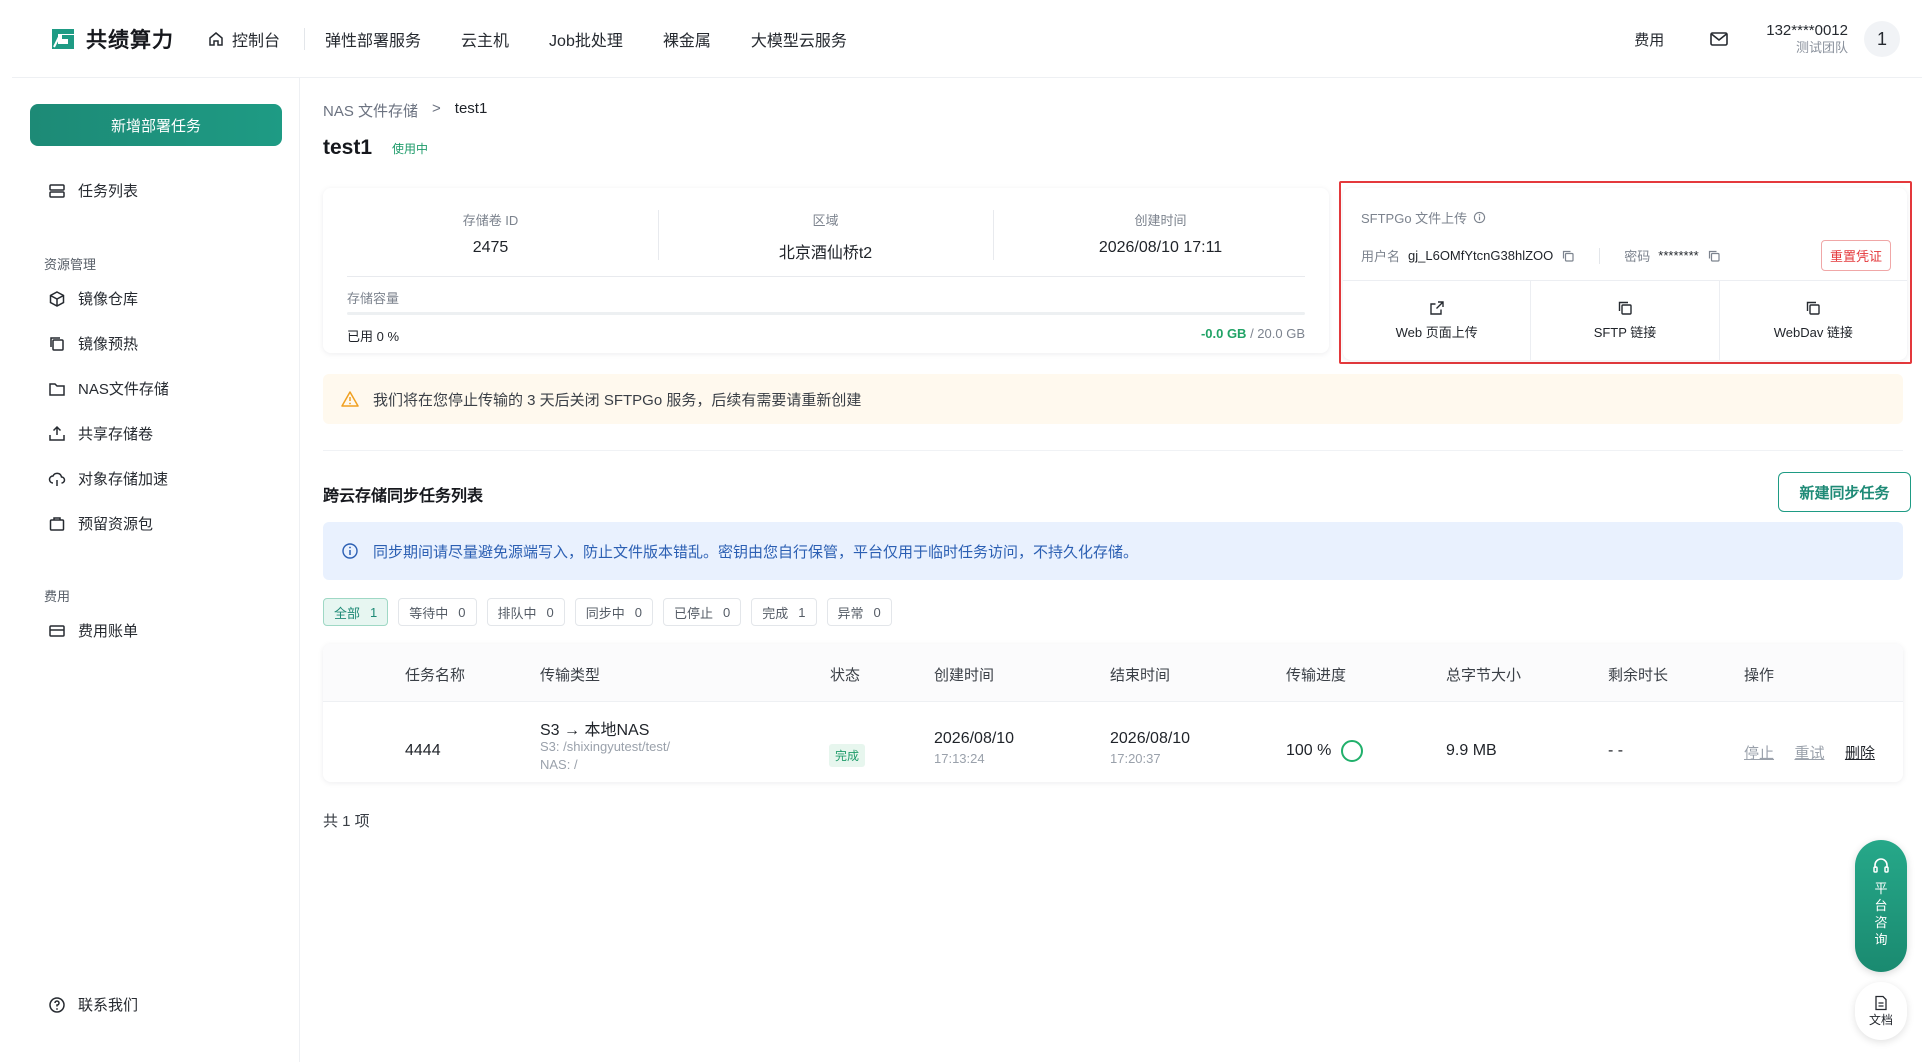 This screenshot has width=1922, height=1062. I want to click on filter-label: 全部, so click(347, 613).